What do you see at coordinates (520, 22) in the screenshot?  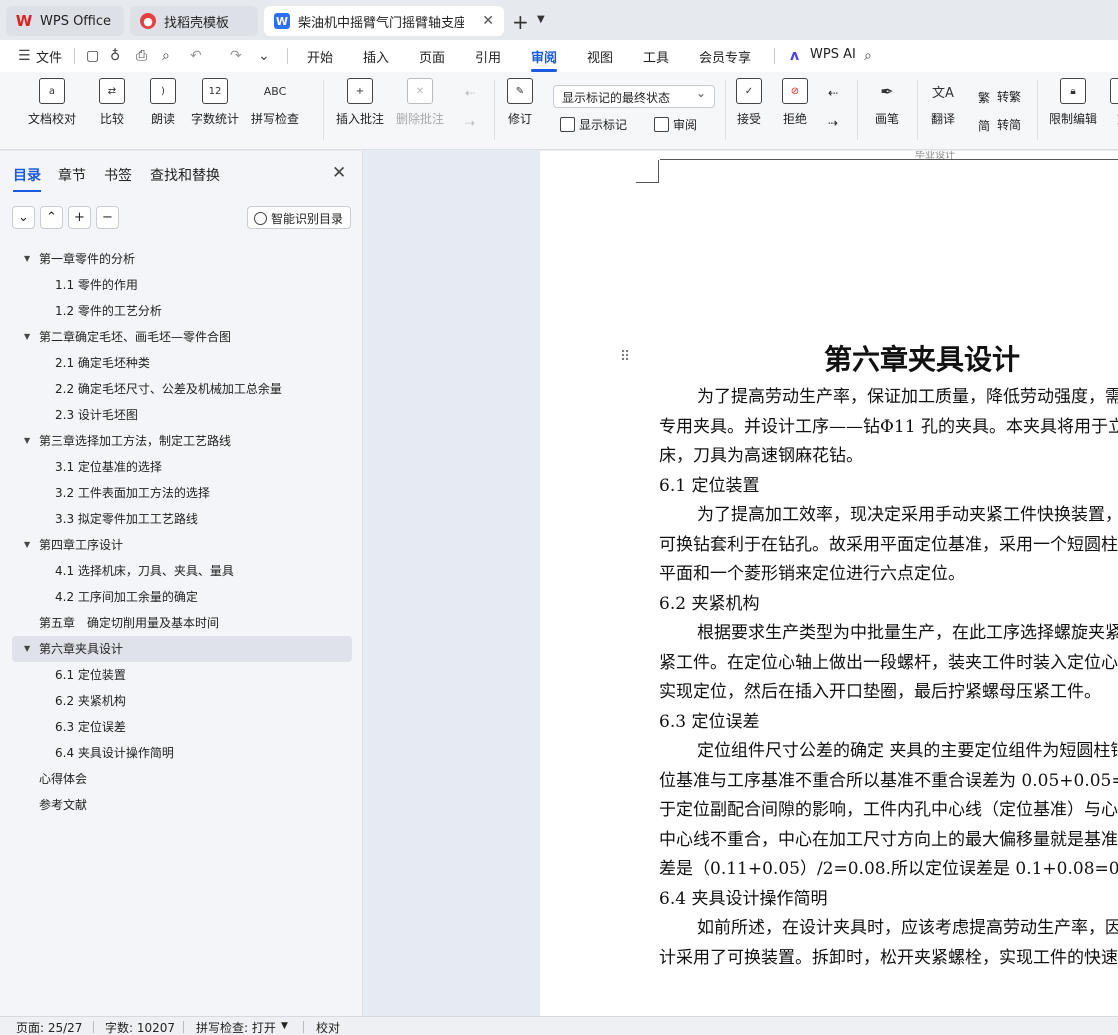 I see `new-tab-plus-icon: +` at bounding box center [520, 22].